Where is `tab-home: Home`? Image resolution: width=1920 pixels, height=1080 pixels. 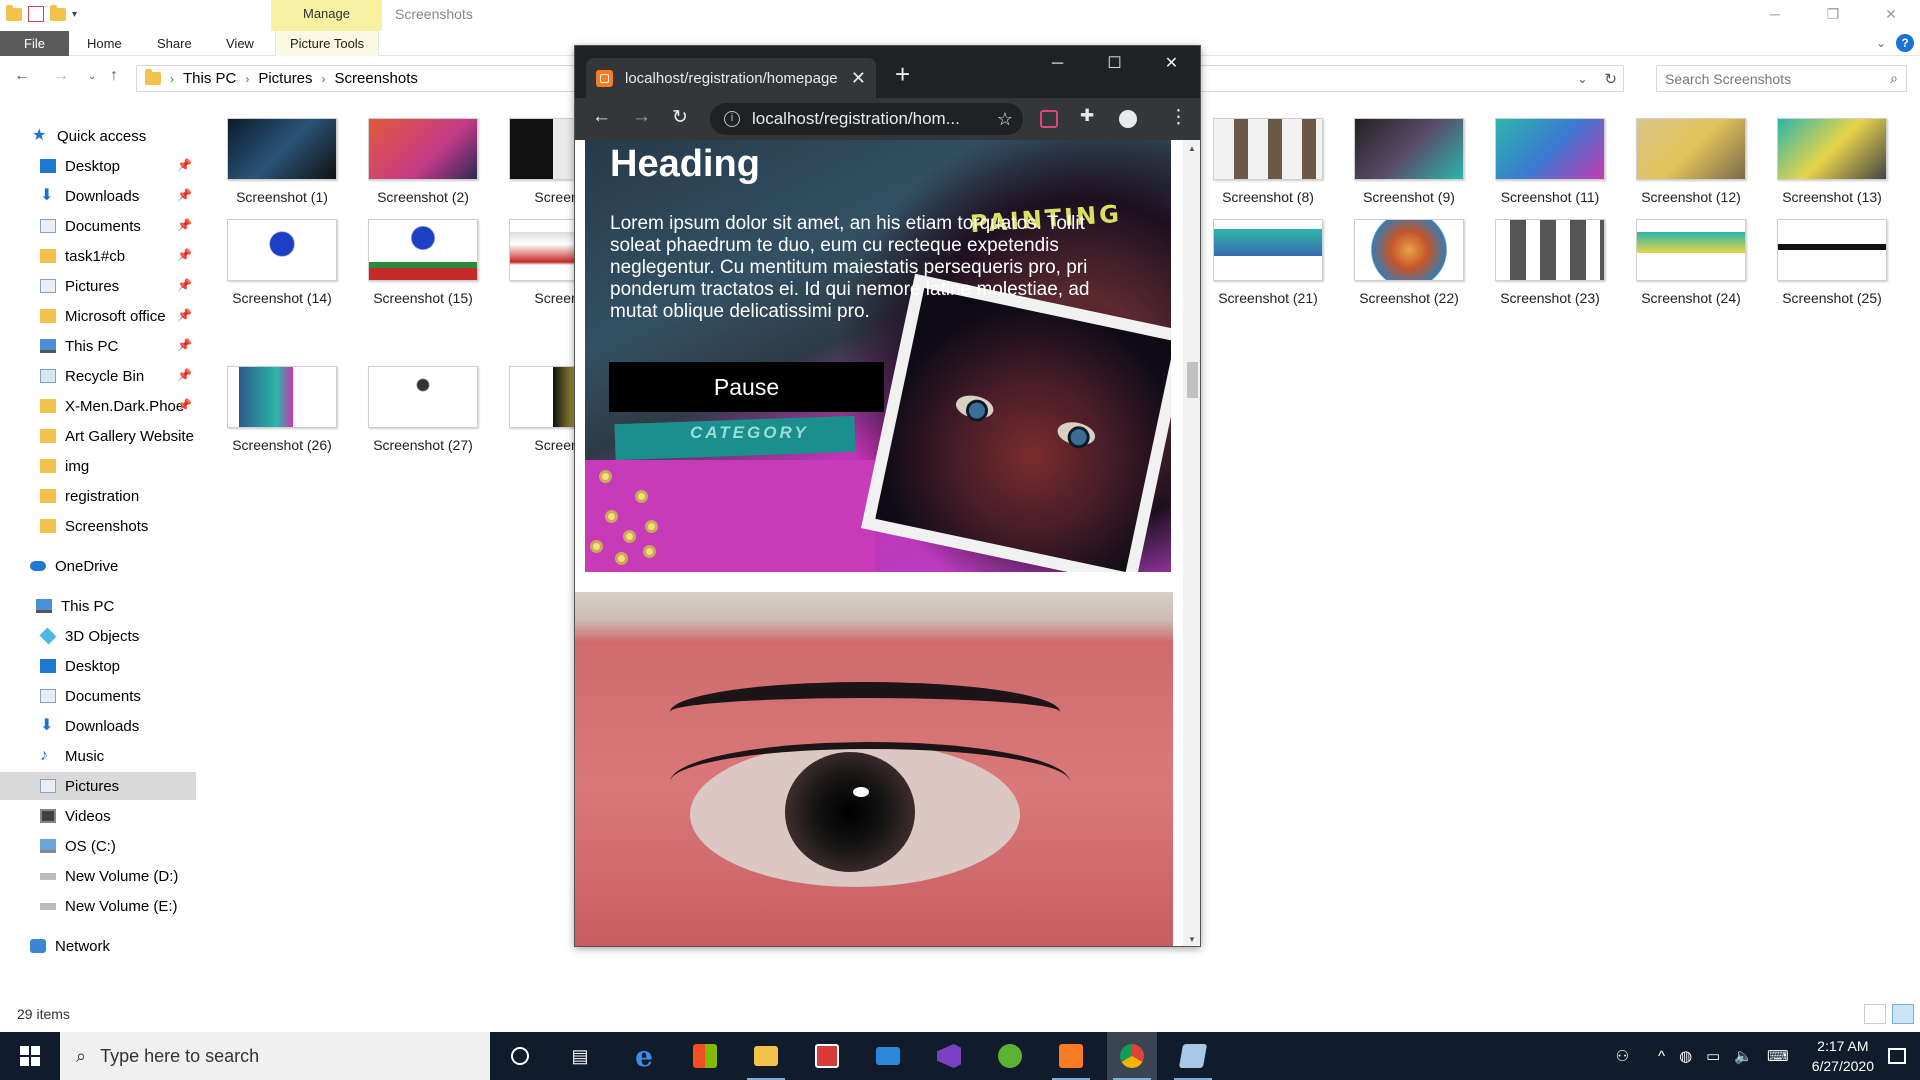
tab-home: Home is located at coordinates (104, 43).